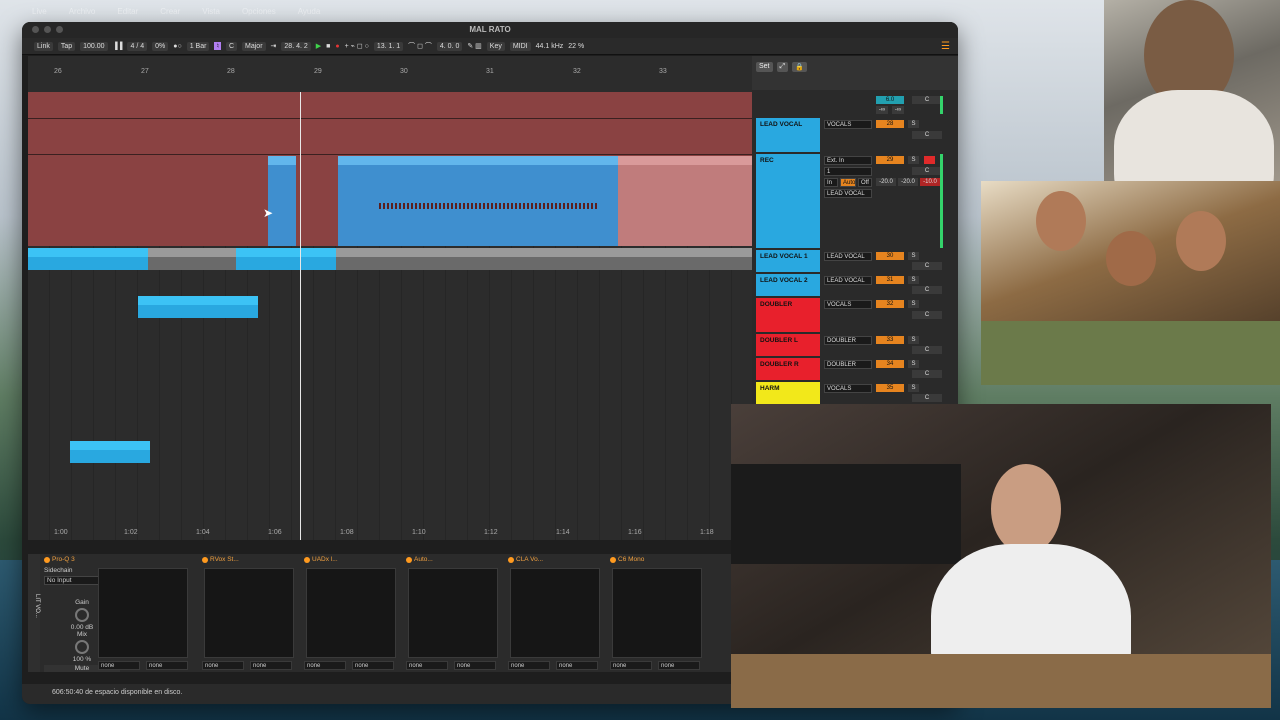 The height and width of the screenshot is (720, 1280). Describe the element at coordinates (82, 647) in the screenshot. I see `mix-knob` at that location.